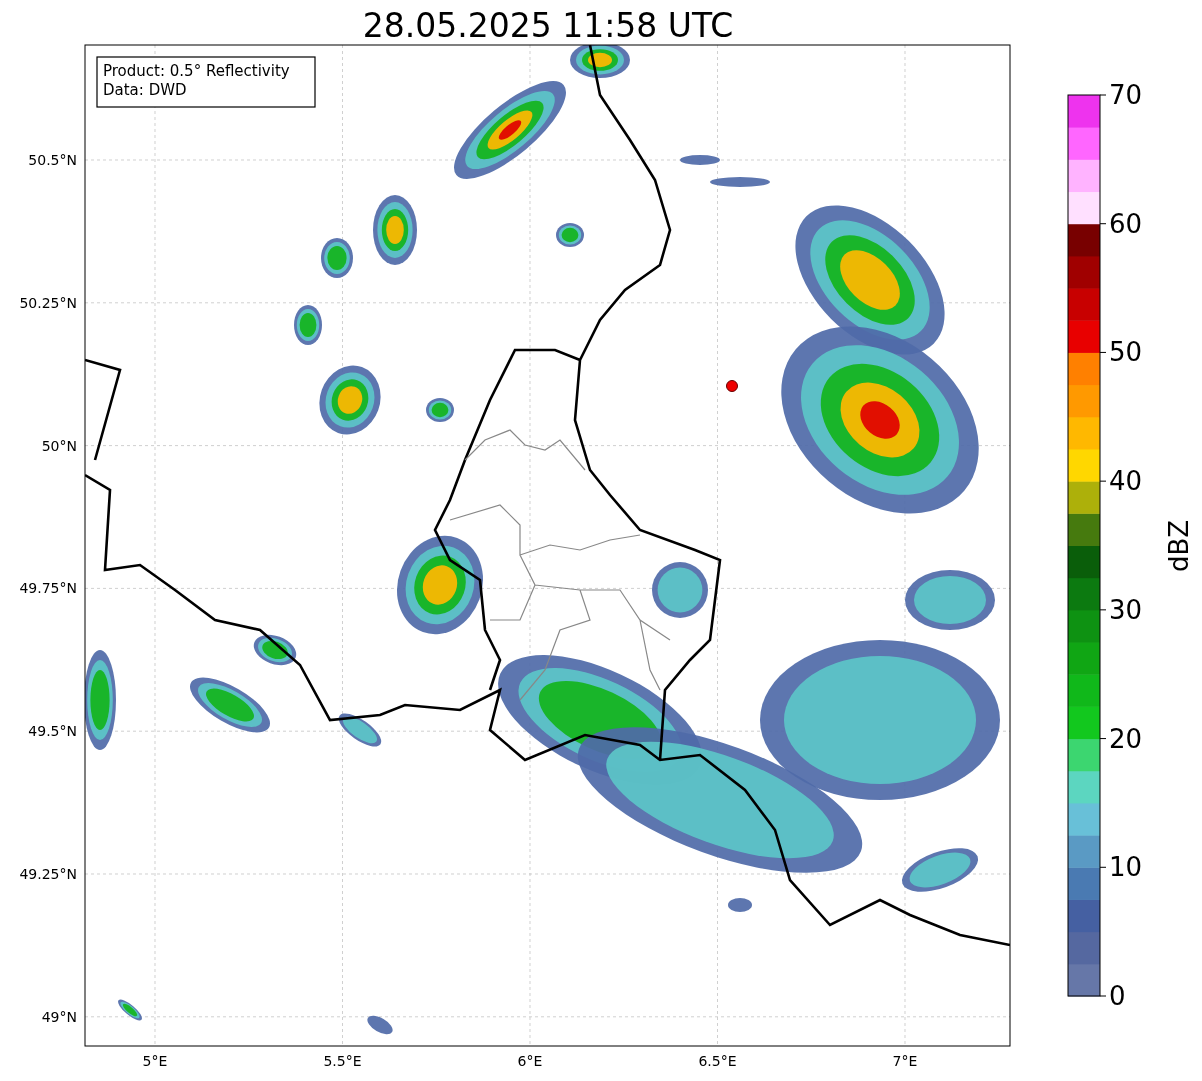  What do you see at coordinates (342, 1061) in the screenshot?
I see `longitude-label: 5.5°E` at bounding box center [342, 1061].